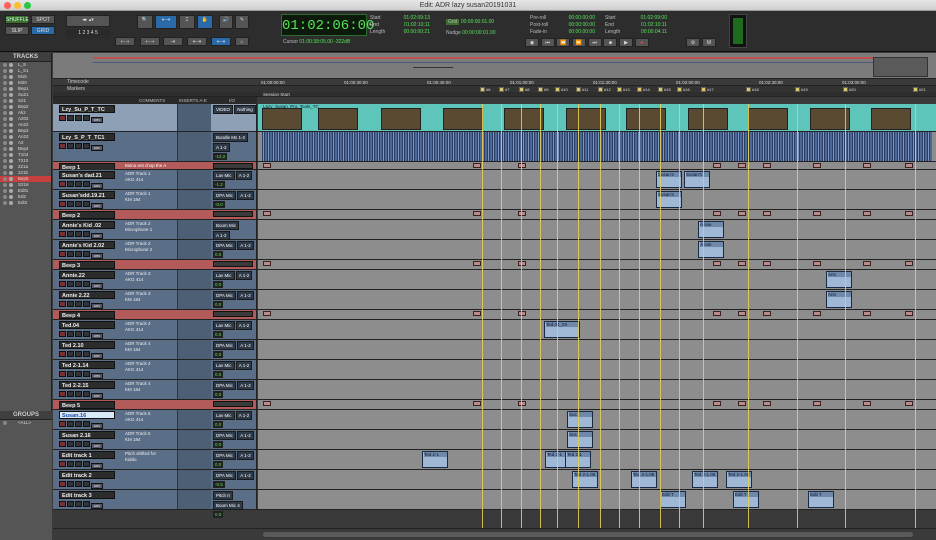  Describe the element at coordinates (87, 325) in the screenshot. I see `track-name: Ted.04` at that location.